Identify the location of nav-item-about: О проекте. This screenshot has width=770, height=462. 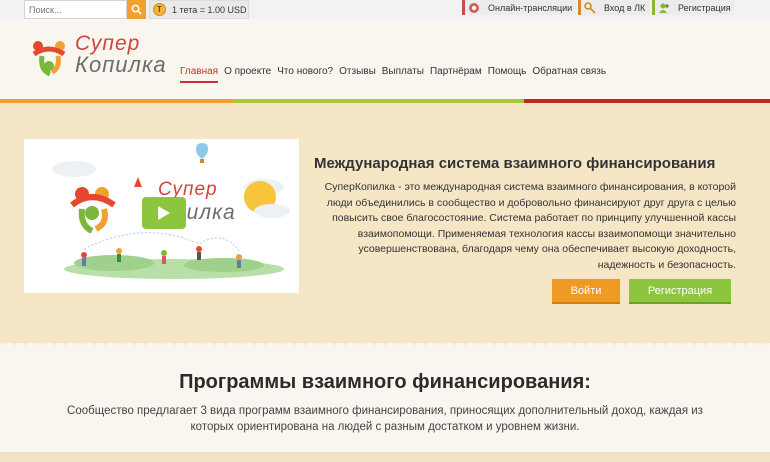
(247, 74).